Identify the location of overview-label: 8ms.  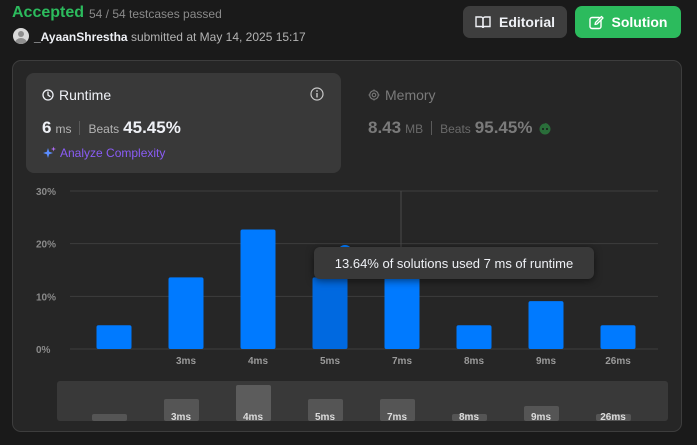
(469, 417).